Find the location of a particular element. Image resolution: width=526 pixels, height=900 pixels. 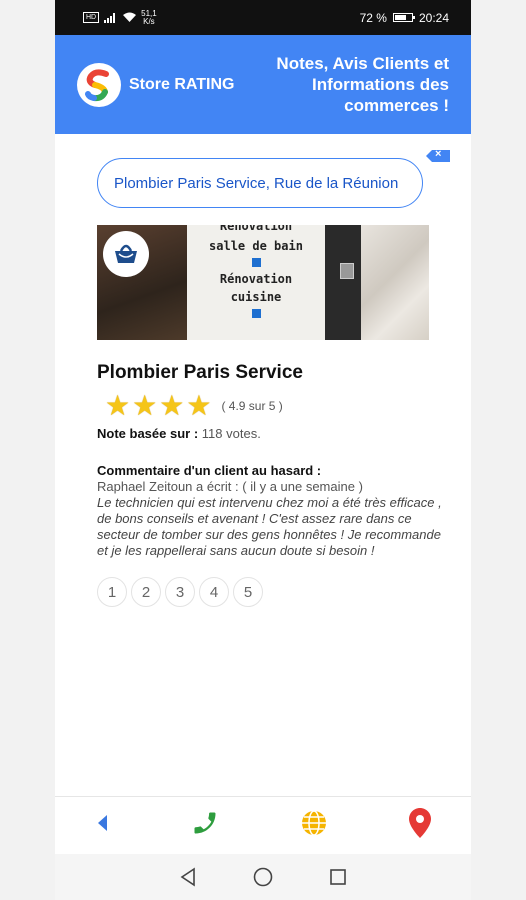

search-input is located at coordinates (260, 183).